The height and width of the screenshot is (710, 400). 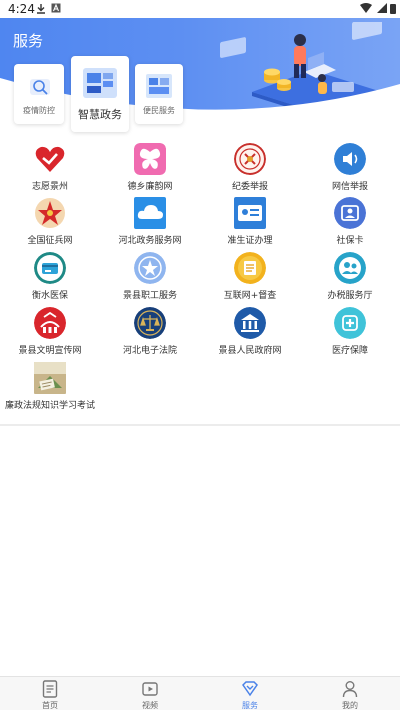 What do you see at coordinates (350, 705) in the screenshot?
I see `nav-label: 我的` at bounding box center [350, 705].